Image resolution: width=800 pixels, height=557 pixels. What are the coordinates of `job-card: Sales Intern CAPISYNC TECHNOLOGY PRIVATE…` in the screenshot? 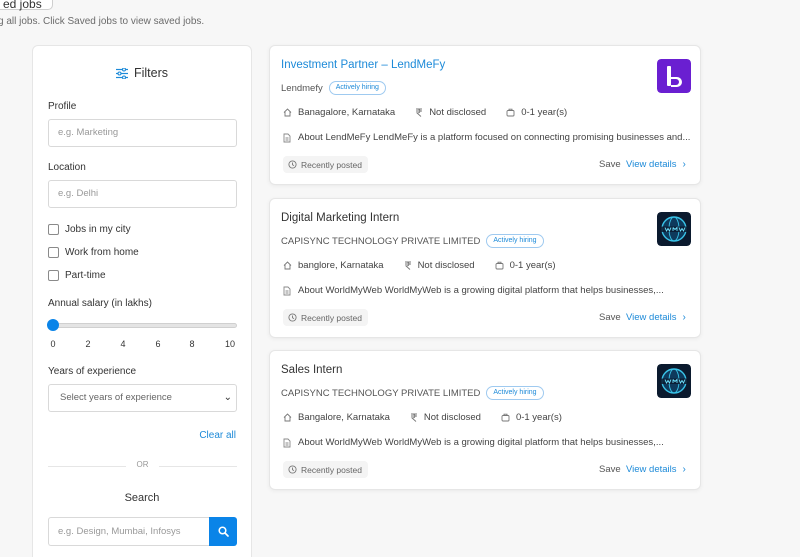 It's located at (485, 420).